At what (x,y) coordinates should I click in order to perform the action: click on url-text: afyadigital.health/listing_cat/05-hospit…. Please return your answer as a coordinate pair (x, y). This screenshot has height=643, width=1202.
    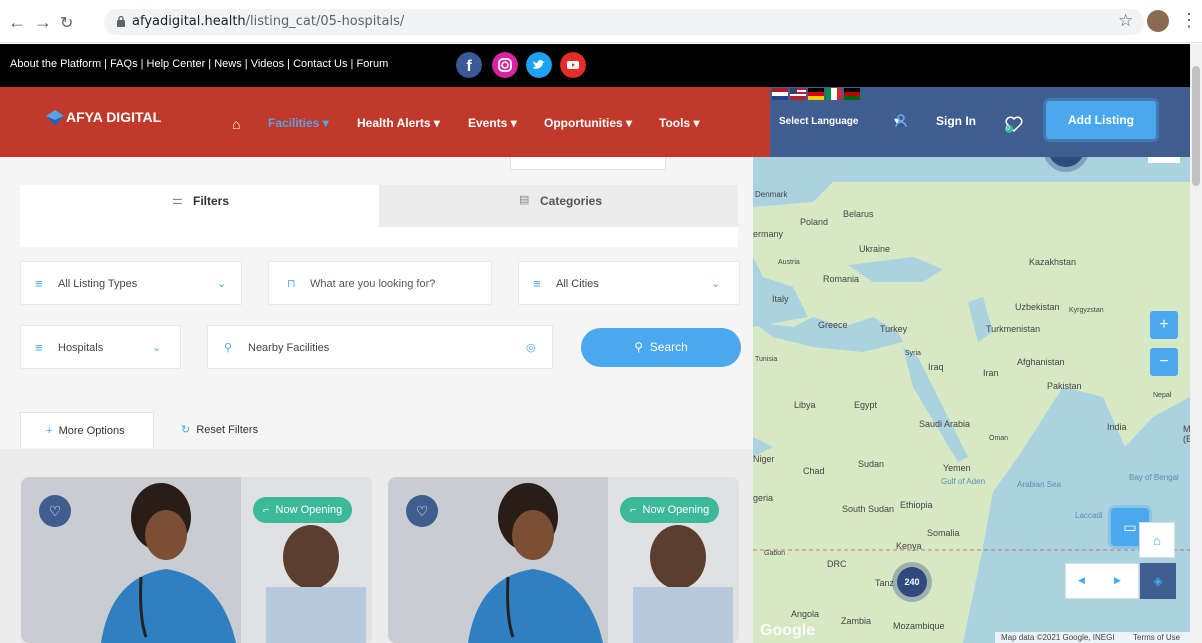
    Looking at the image, I should click on (268, 21).